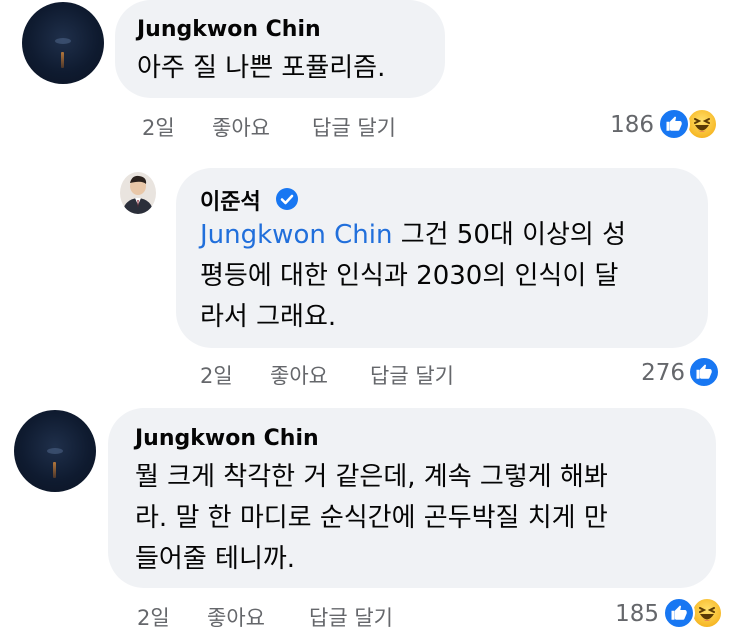 This screenshot has width=745, height=634. What do you see at coordinates (296, 235) in the screenshot?
I see `mention-link: Jungkwon Chin` at bounding box center [296, 235].